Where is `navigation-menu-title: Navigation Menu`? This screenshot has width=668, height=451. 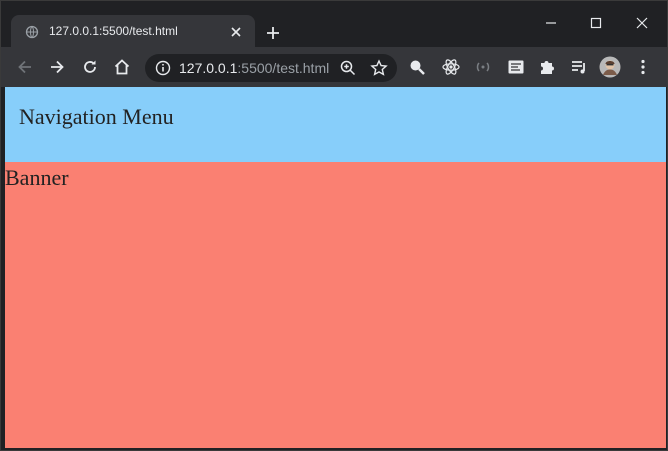
navigation-menu-title: Navigation Menu is located at coordinates (96, 116).